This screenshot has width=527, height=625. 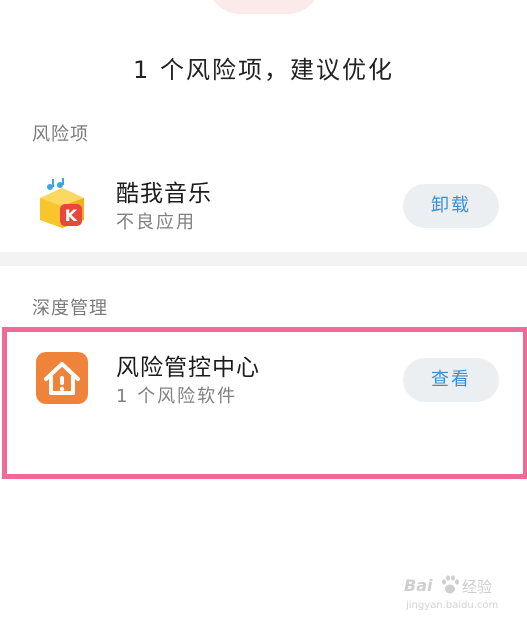 What do you see at coordinates (451, 206) in the screenshot?
I see `uninstall-button: 卸载` at bounding box center [451, 206].